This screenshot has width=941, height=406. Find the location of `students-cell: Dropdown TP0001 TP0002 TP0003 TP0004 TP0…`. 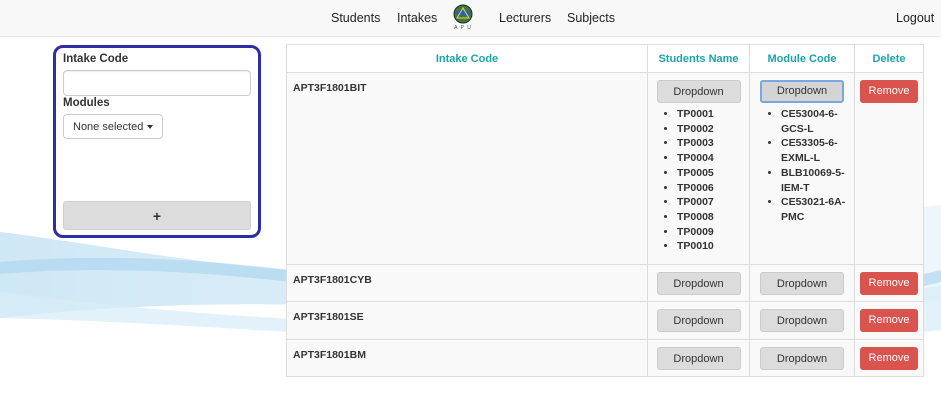

students-cell: Dropdown TP0001 TP0002 TP0003 TP0004 TP0… is located at coordinates (698, 168).